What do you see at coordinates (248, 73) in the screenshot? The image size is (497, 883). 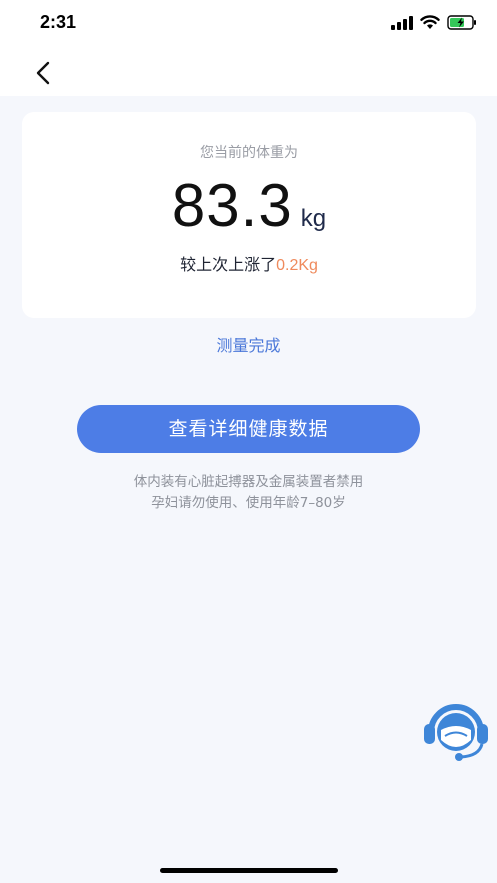 I see `nav-bar` at bounding box center [248, 73].